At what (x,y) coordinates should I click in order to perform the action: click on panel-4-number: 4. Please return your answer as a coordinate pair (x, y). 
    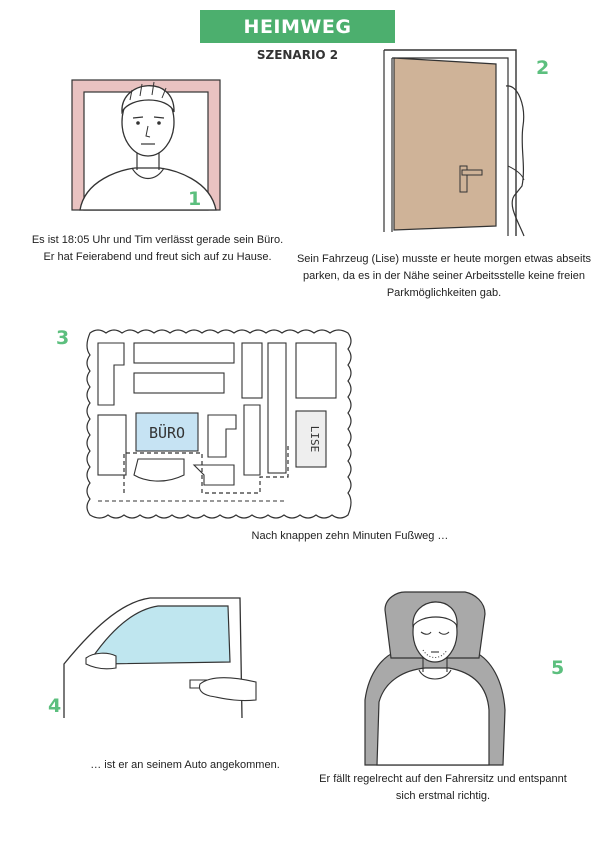
    Looking at the image, I should click on (55, 706).